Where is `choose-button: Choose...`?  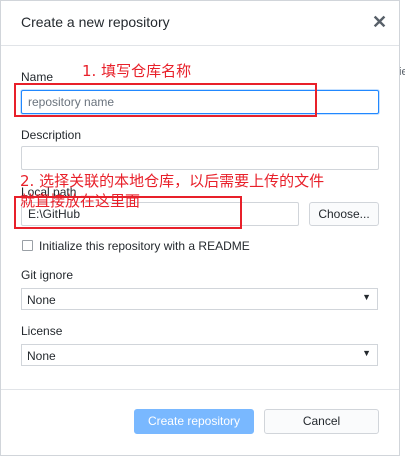
choose-button: Choose... is located at coordinates (344, 214).